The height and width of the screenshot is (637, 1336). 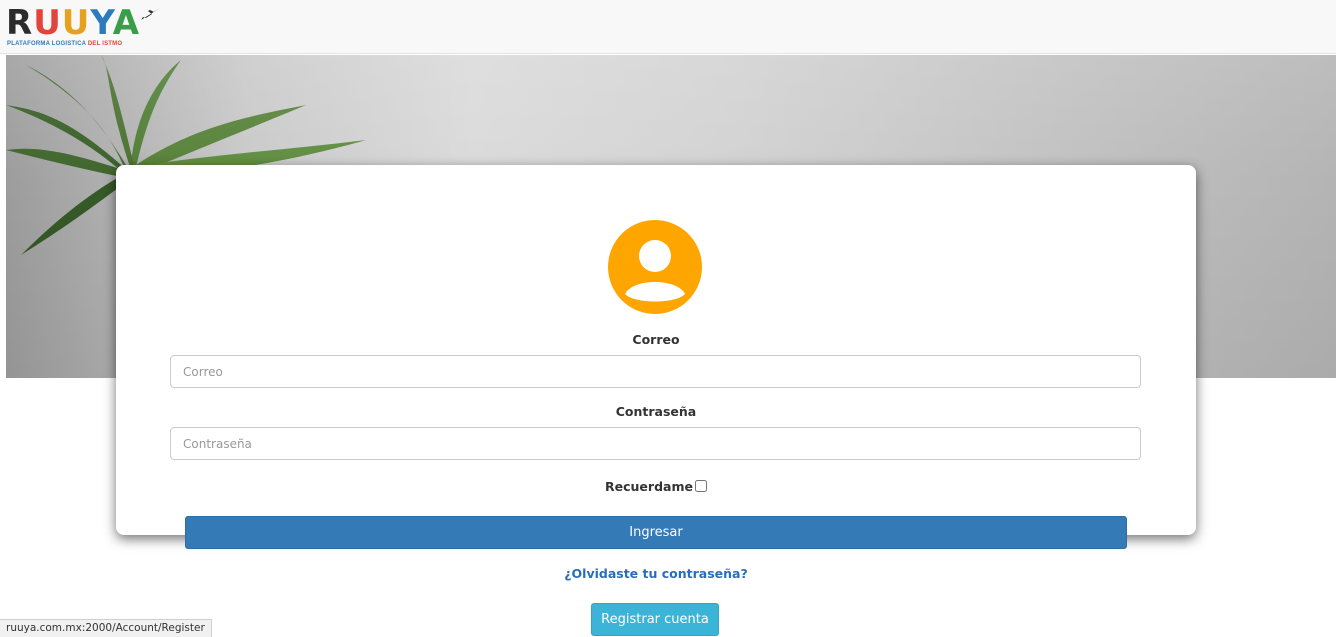 What do you see at coordinates (656, 573) in the screenshot?
I see `forgot-password-link: ¿Olvidaste tu contraseña?` at bounding box center [656, 573].